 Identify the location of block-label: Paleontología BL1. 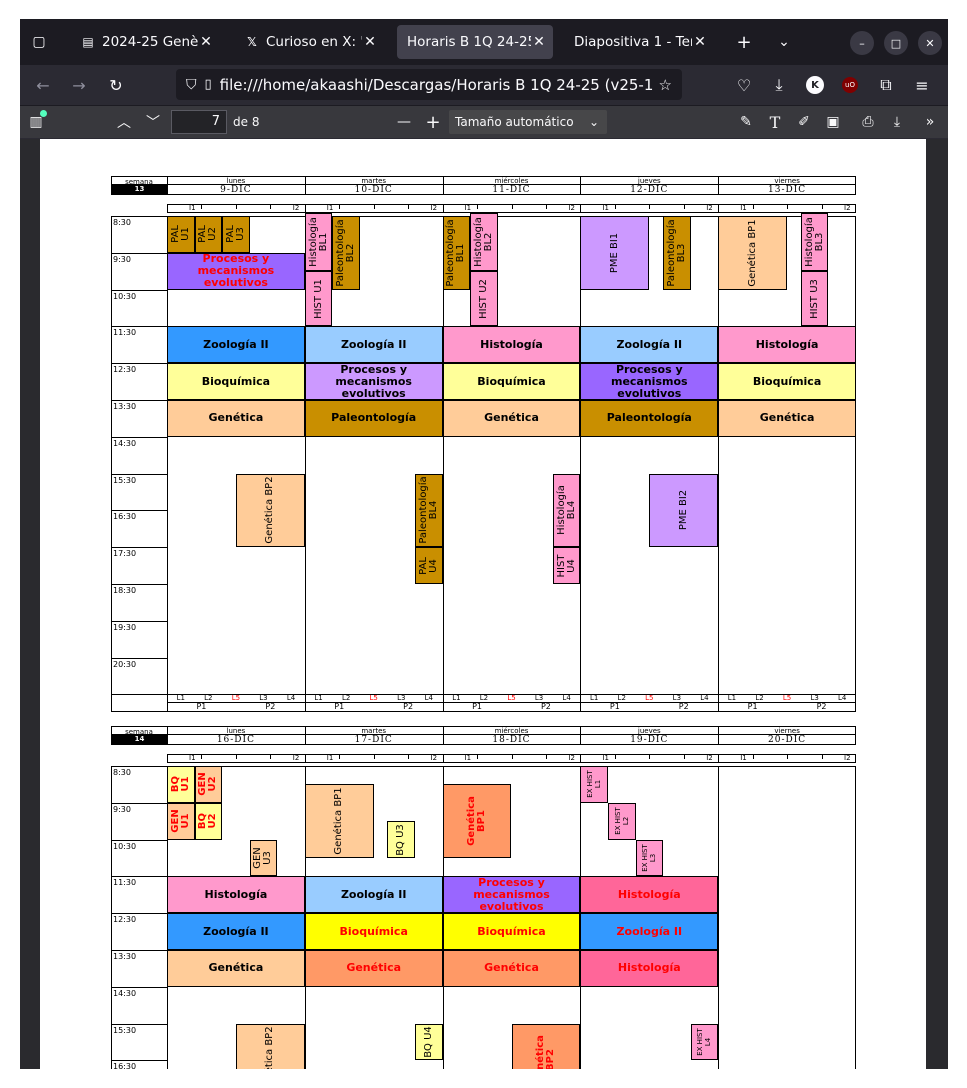
(456, 253).